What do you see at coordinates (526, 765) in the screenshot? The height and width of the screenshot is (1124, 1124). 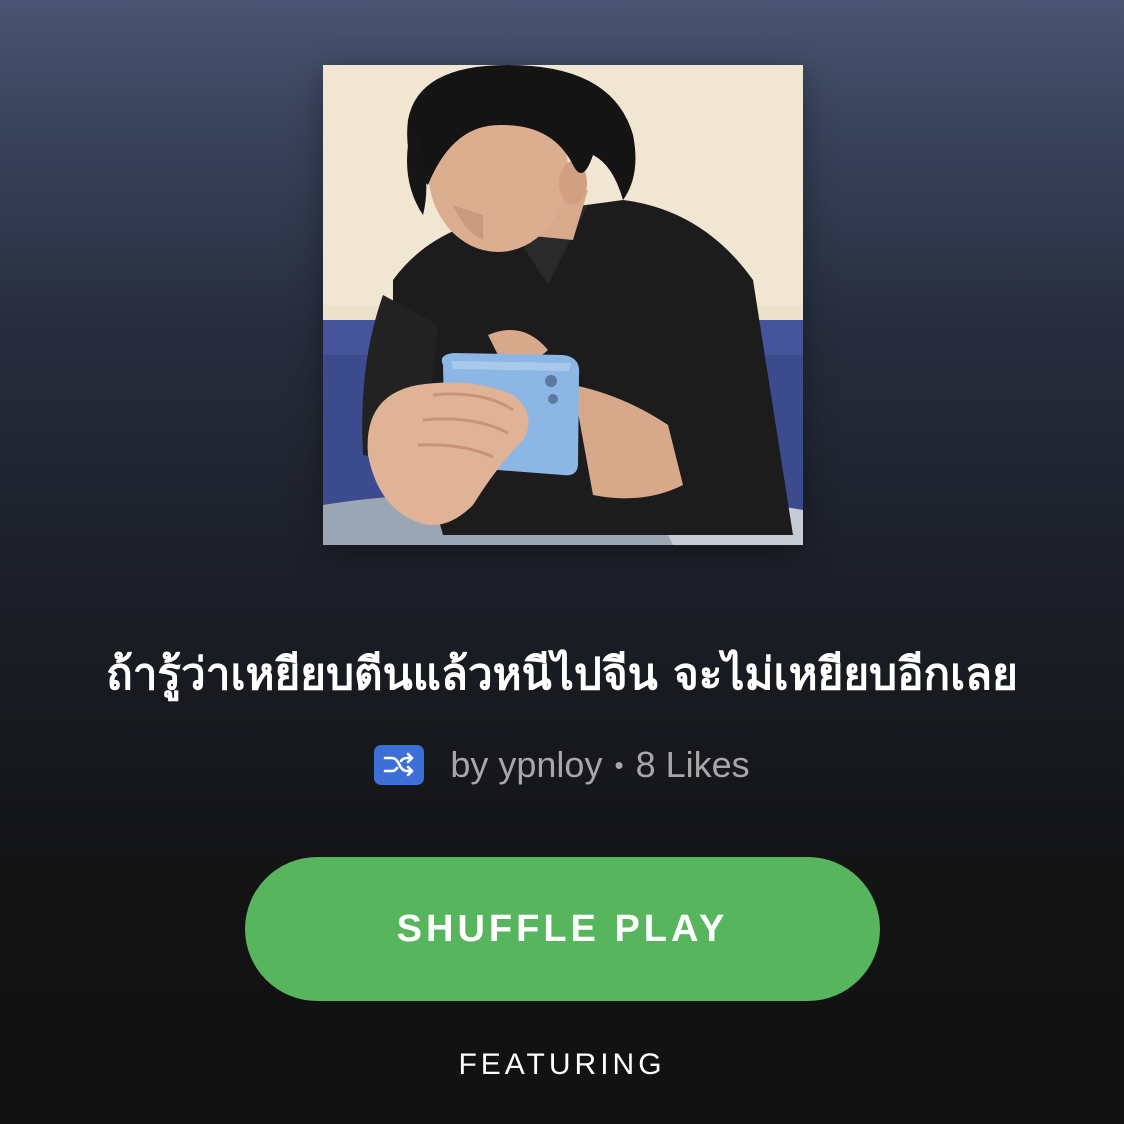 I see `playlist-owner: by ypnloy` at bounding box center [526, 765].